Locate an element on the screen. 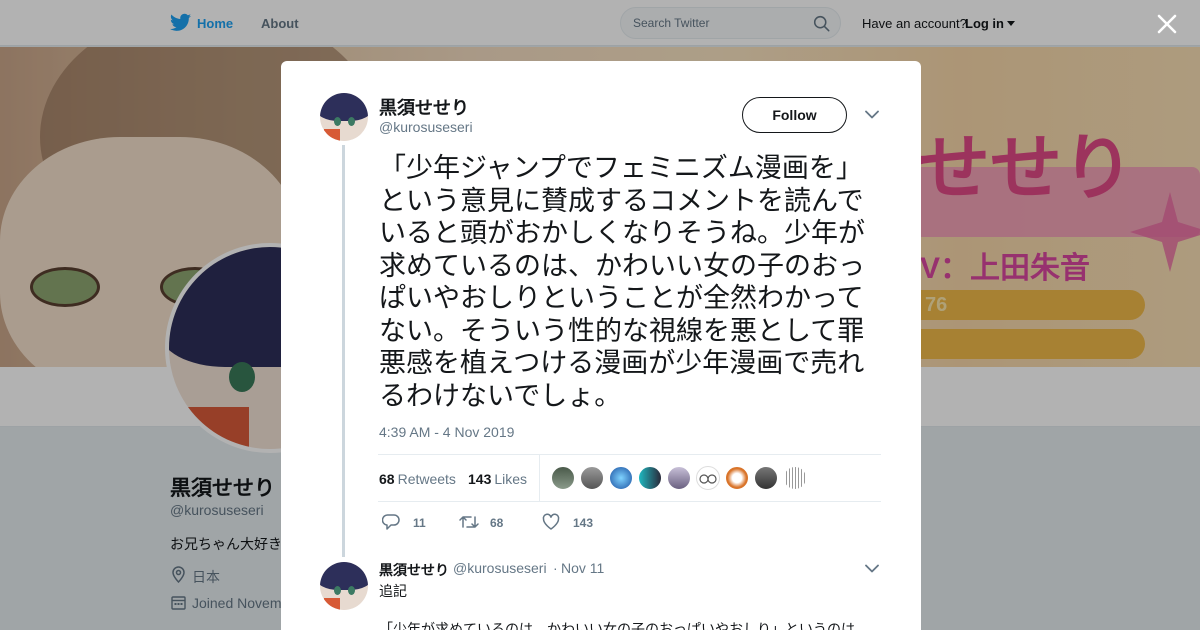 This screenshot has width=1200, height=630. tweet-stats-bar: 68 Retweets 143 Likes is located at coordinates (629, 478).